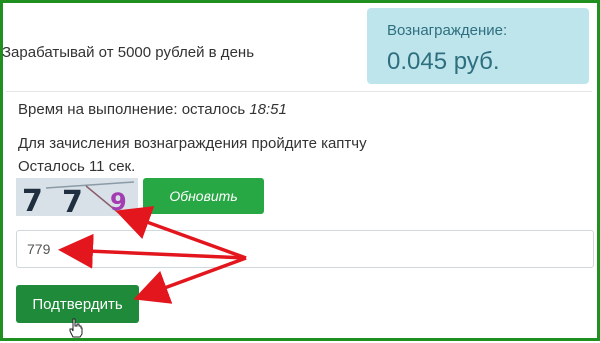 This screenshot has width=600, height=343. What do you see at coordinates (268, 109) in the screenshot?
I see `timer-value: 18:51` at bounding box center [268, 109].